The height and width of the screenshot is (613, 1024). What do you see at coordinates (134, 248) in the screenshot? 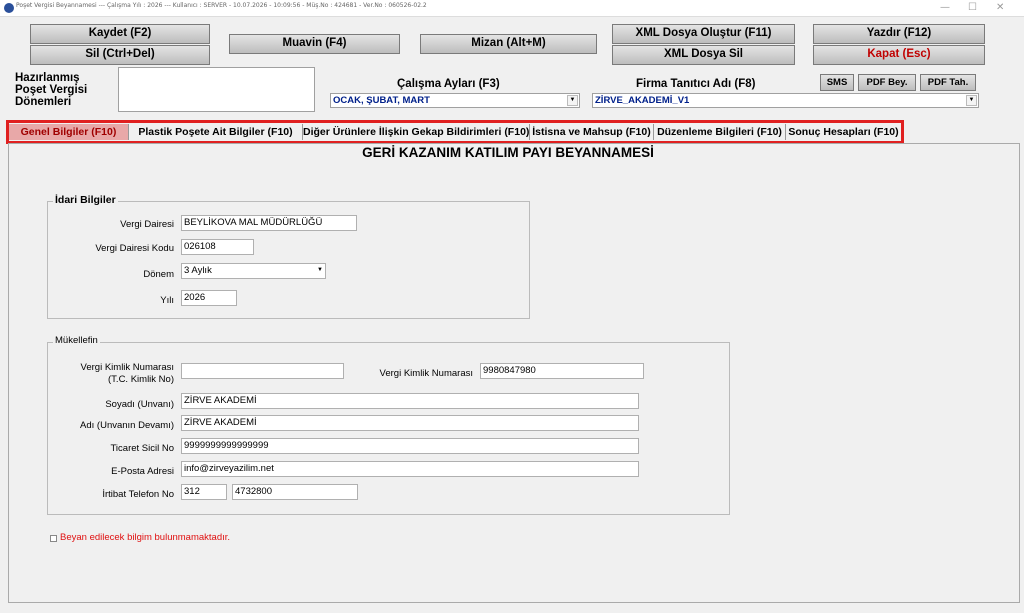
I see `vergi-dairesi-kodu-label: Vergi Dairesi Kodu` at bounding box center [134, 248].